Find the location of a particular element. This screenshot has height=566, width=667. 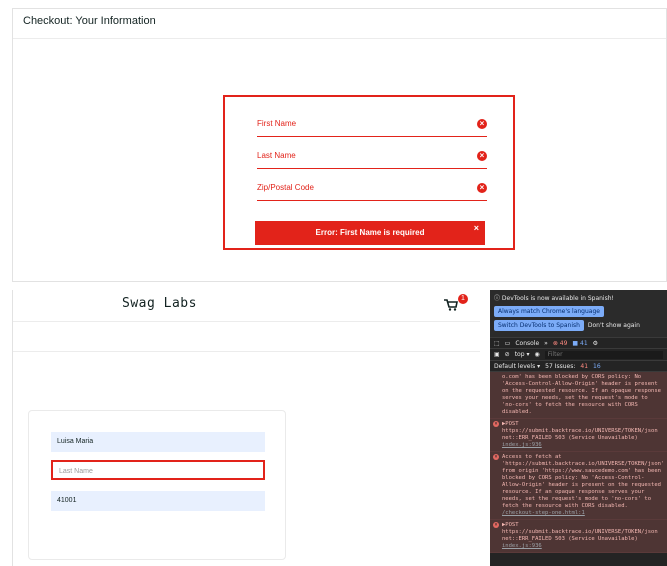

dont-show-again-button: Don't show again is located at coordinates (614, 325).